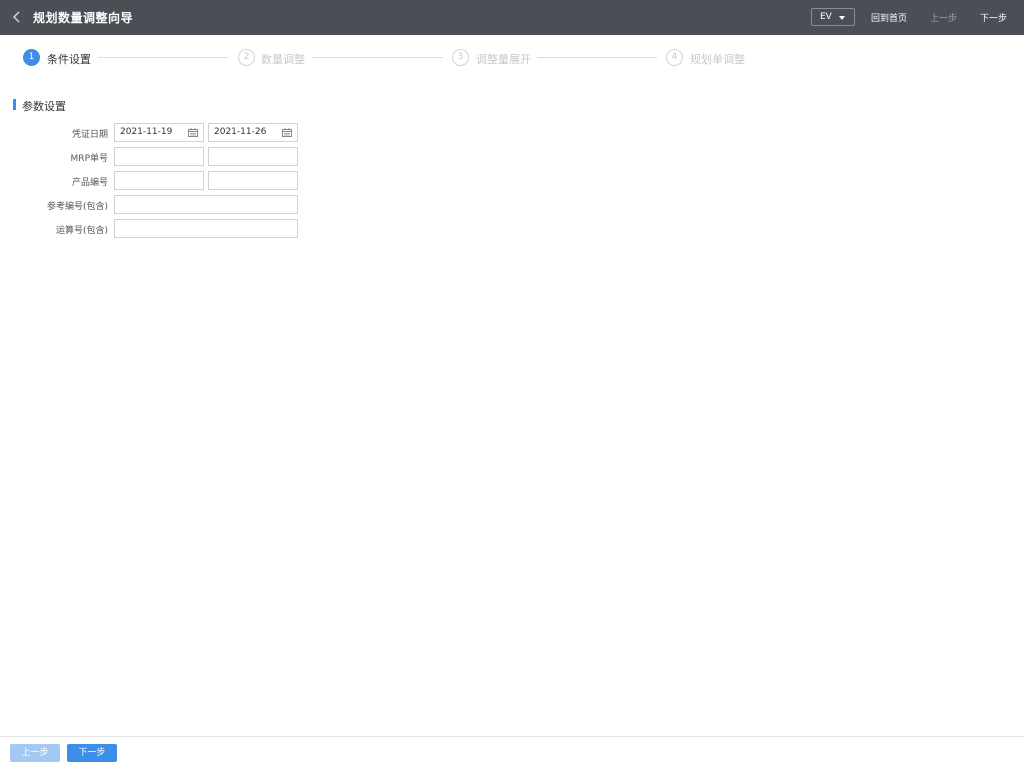  I want to click on caret-down-icon, so click(842, 18).